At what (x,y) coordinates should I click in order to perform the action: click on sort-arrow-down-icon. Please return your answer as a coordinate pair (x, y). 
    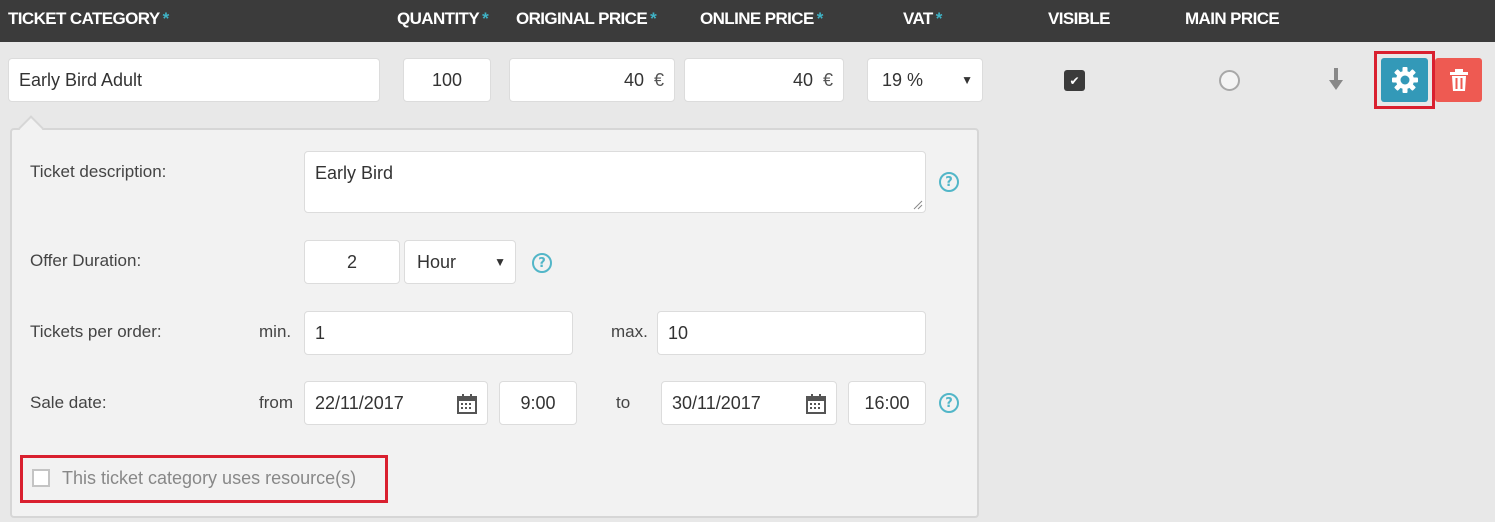
    Looking at the image, I should click on (1336, 79).